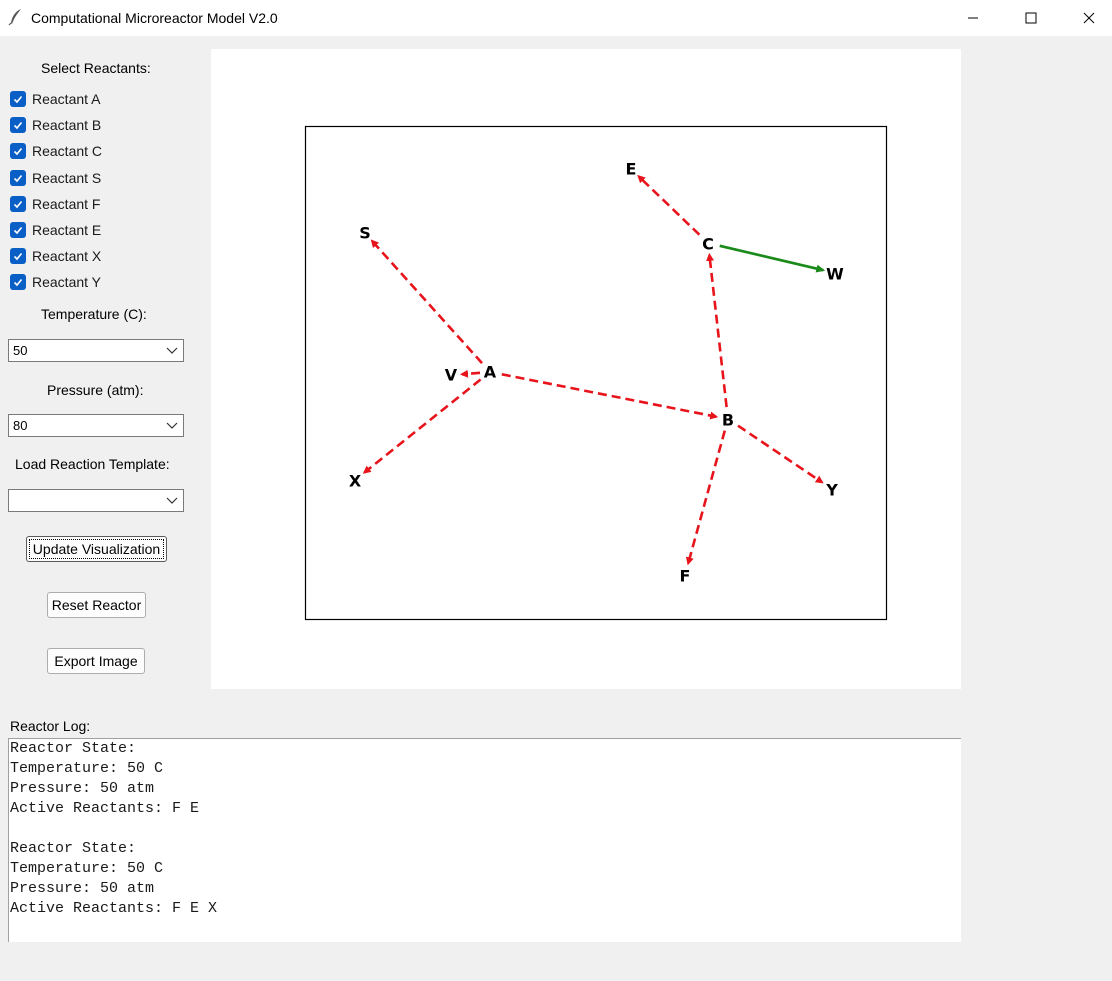 This screenshot has width=1112, height=981. I want to click on minimize-icon, so click(973, 18).